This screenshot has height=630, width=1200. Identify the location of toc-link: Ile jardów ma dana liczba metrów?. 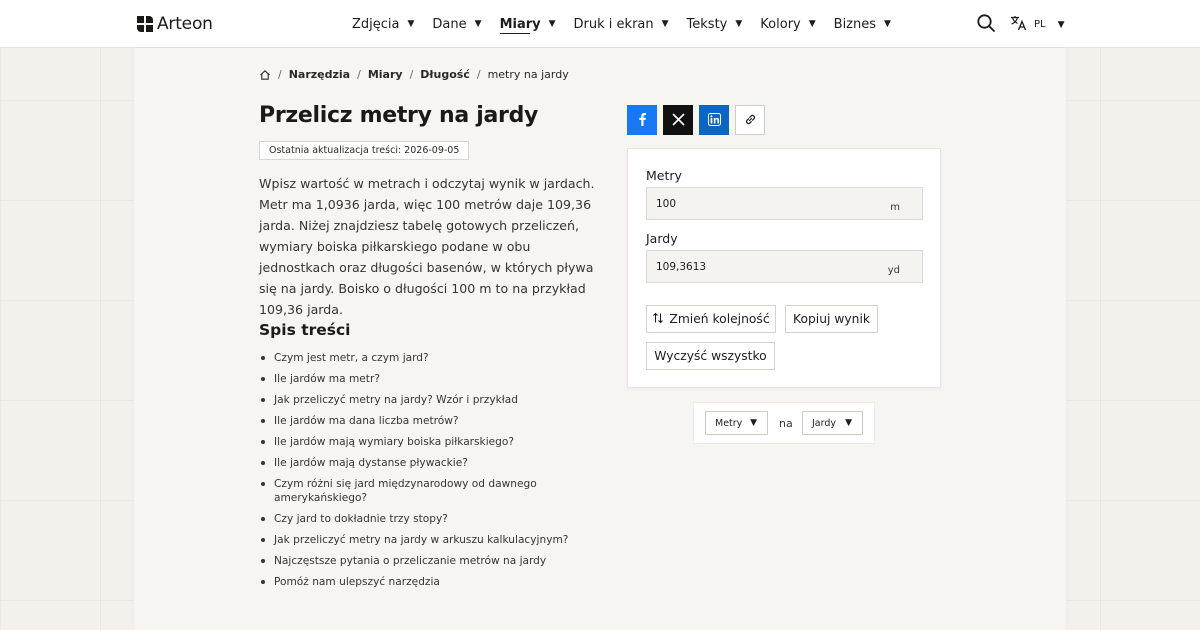
(419, 421).